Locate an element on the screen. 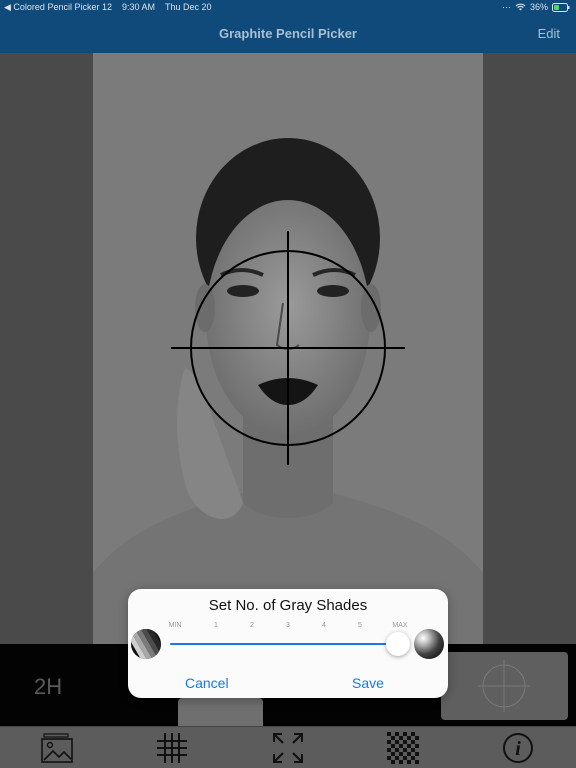  tick-4: 4 is located at coordinates (324, 625).